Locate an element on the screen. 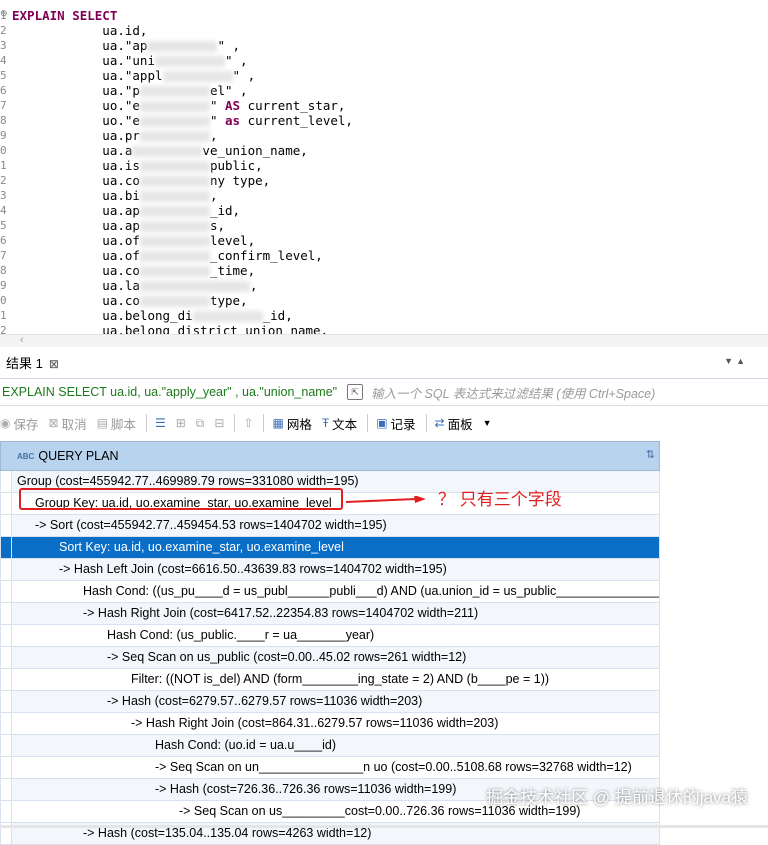  sql-text: ny type, is located at coordinates (240, 180).